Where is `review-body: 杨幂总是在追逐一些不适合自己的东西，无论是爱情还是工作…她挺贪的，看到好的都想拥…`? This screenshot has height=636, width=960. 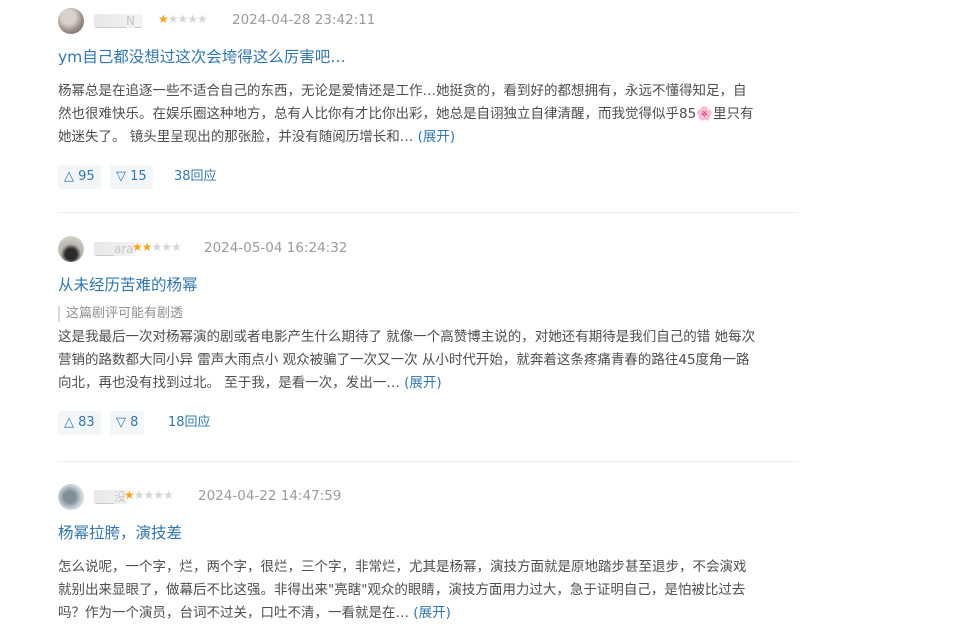
review-body: 杨幂总是在追逐一些不适合自己的东西，无论是爱情还是工作…她挺贪的，看到好的都想拥… is located at coordinates (428, 114).